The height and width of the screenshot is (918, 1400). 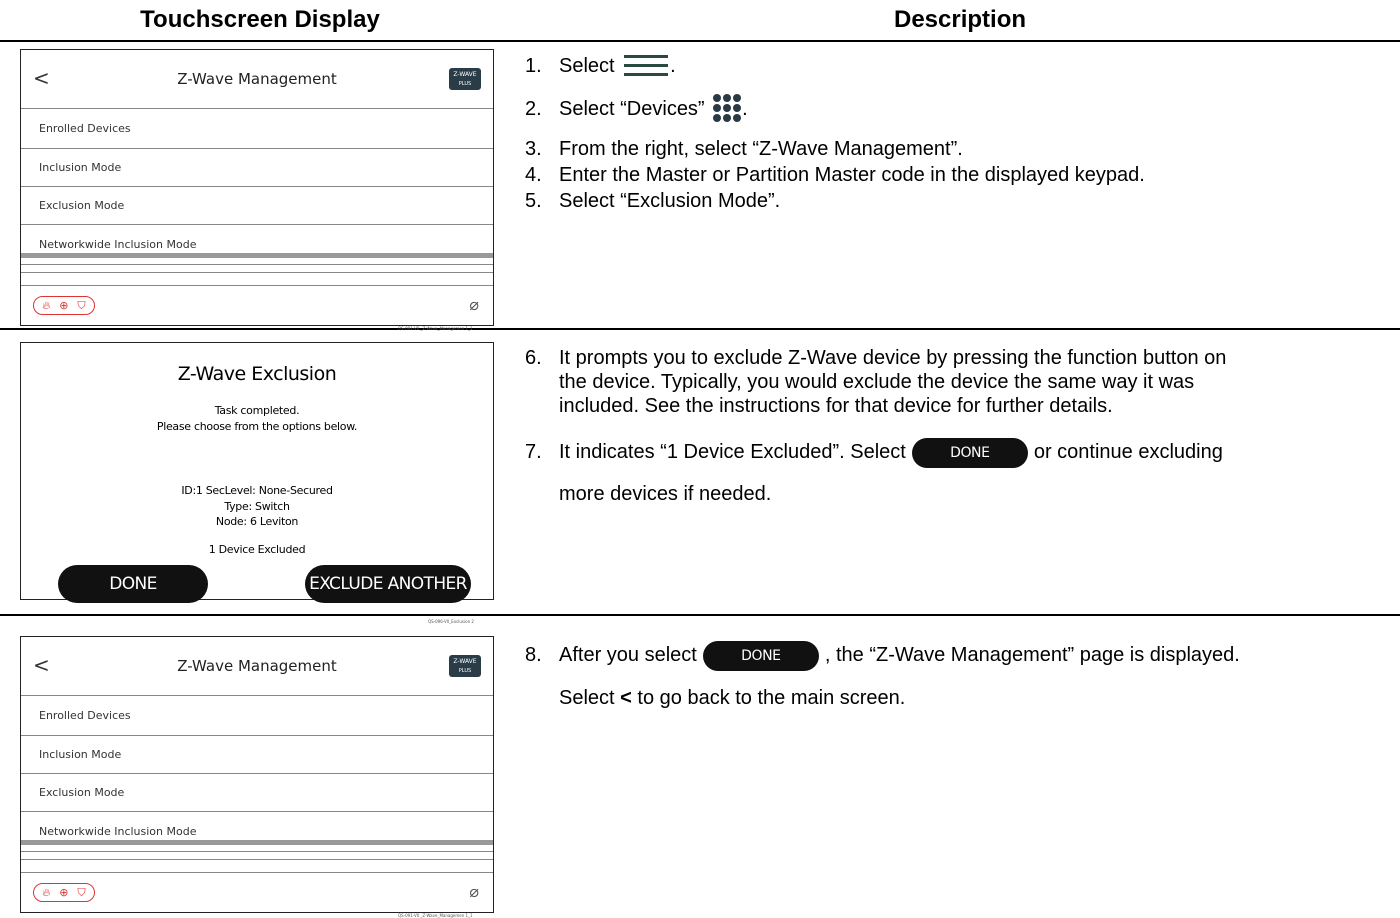 I want to click on step-1: 1. Select ., so click(x=600, y=66).